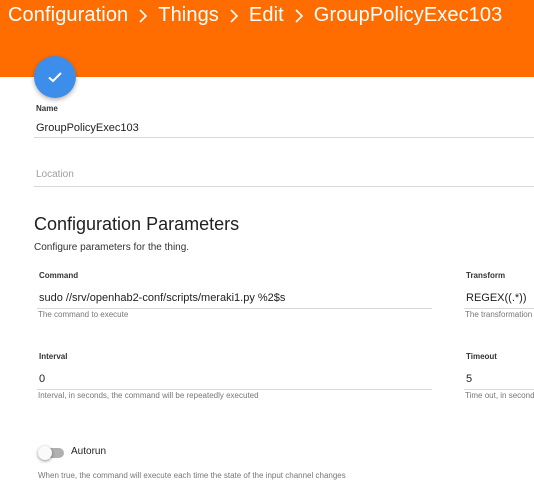 Image resolution: width=534 pixels, height=500 pixels. What do you see at coordinates (55, 174) in the screenshot?
I see `location-input: Location` at bounding box center [55, 174].